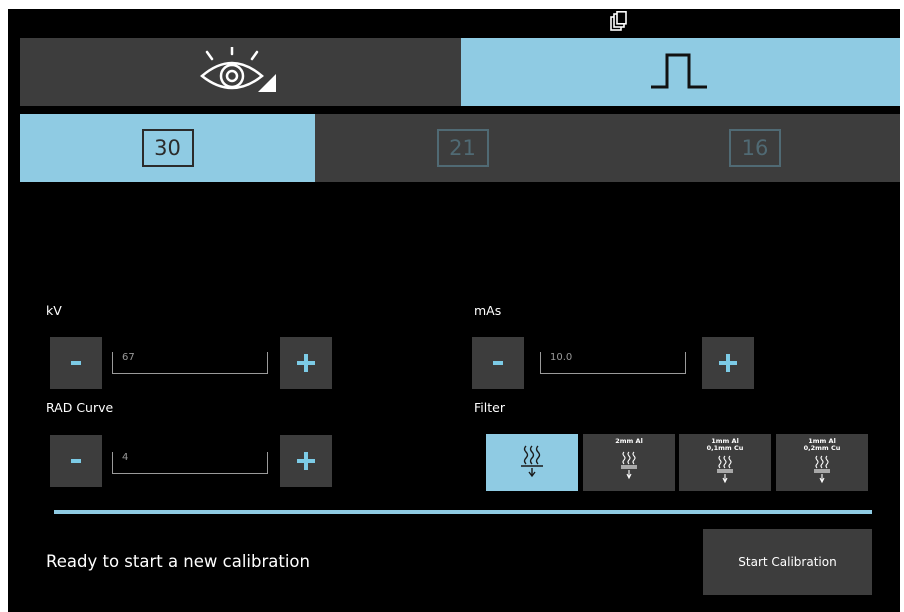 The width and height of the screenshot is (904, 612). I want to click on filter-option-1mm-al-0-1mm-cu-line2: 0,1mm Cu, so click(725, 448).